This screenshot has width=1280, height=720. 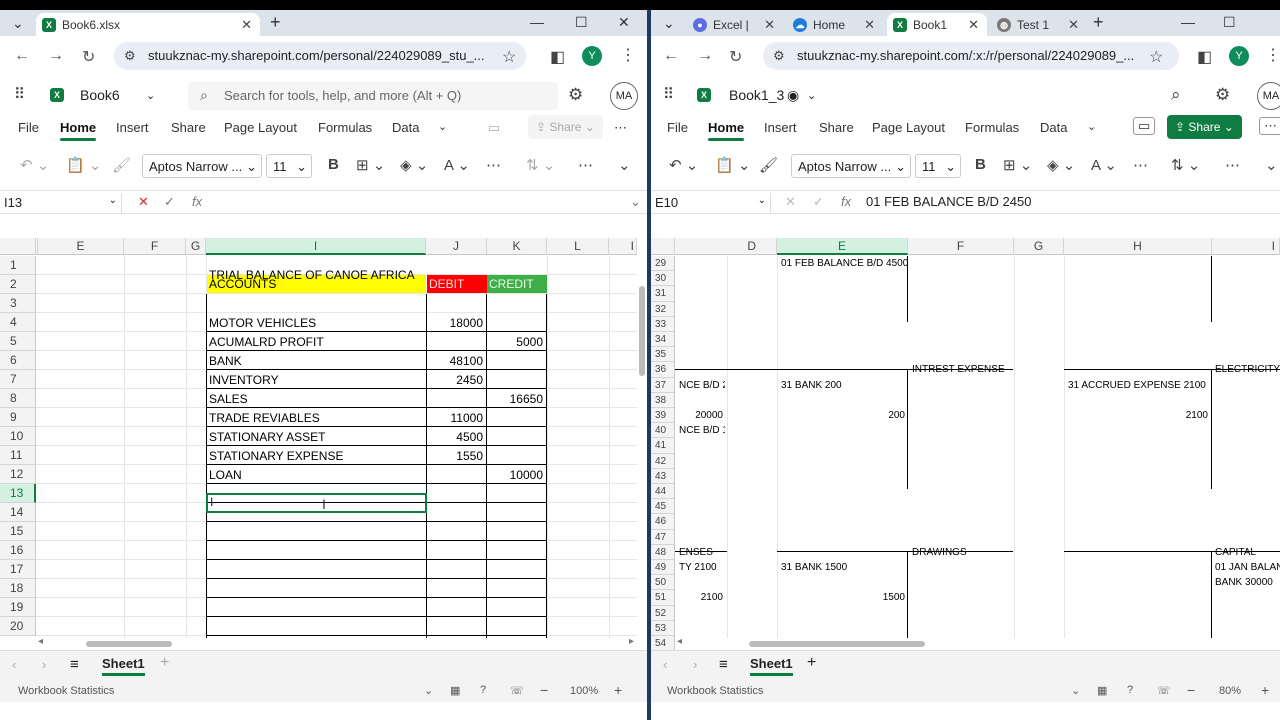 What do you see at coordinates (493, 165) in the screenshot?
I see `more-formatting-icon: ⋯` at bounding box center [493, 165].